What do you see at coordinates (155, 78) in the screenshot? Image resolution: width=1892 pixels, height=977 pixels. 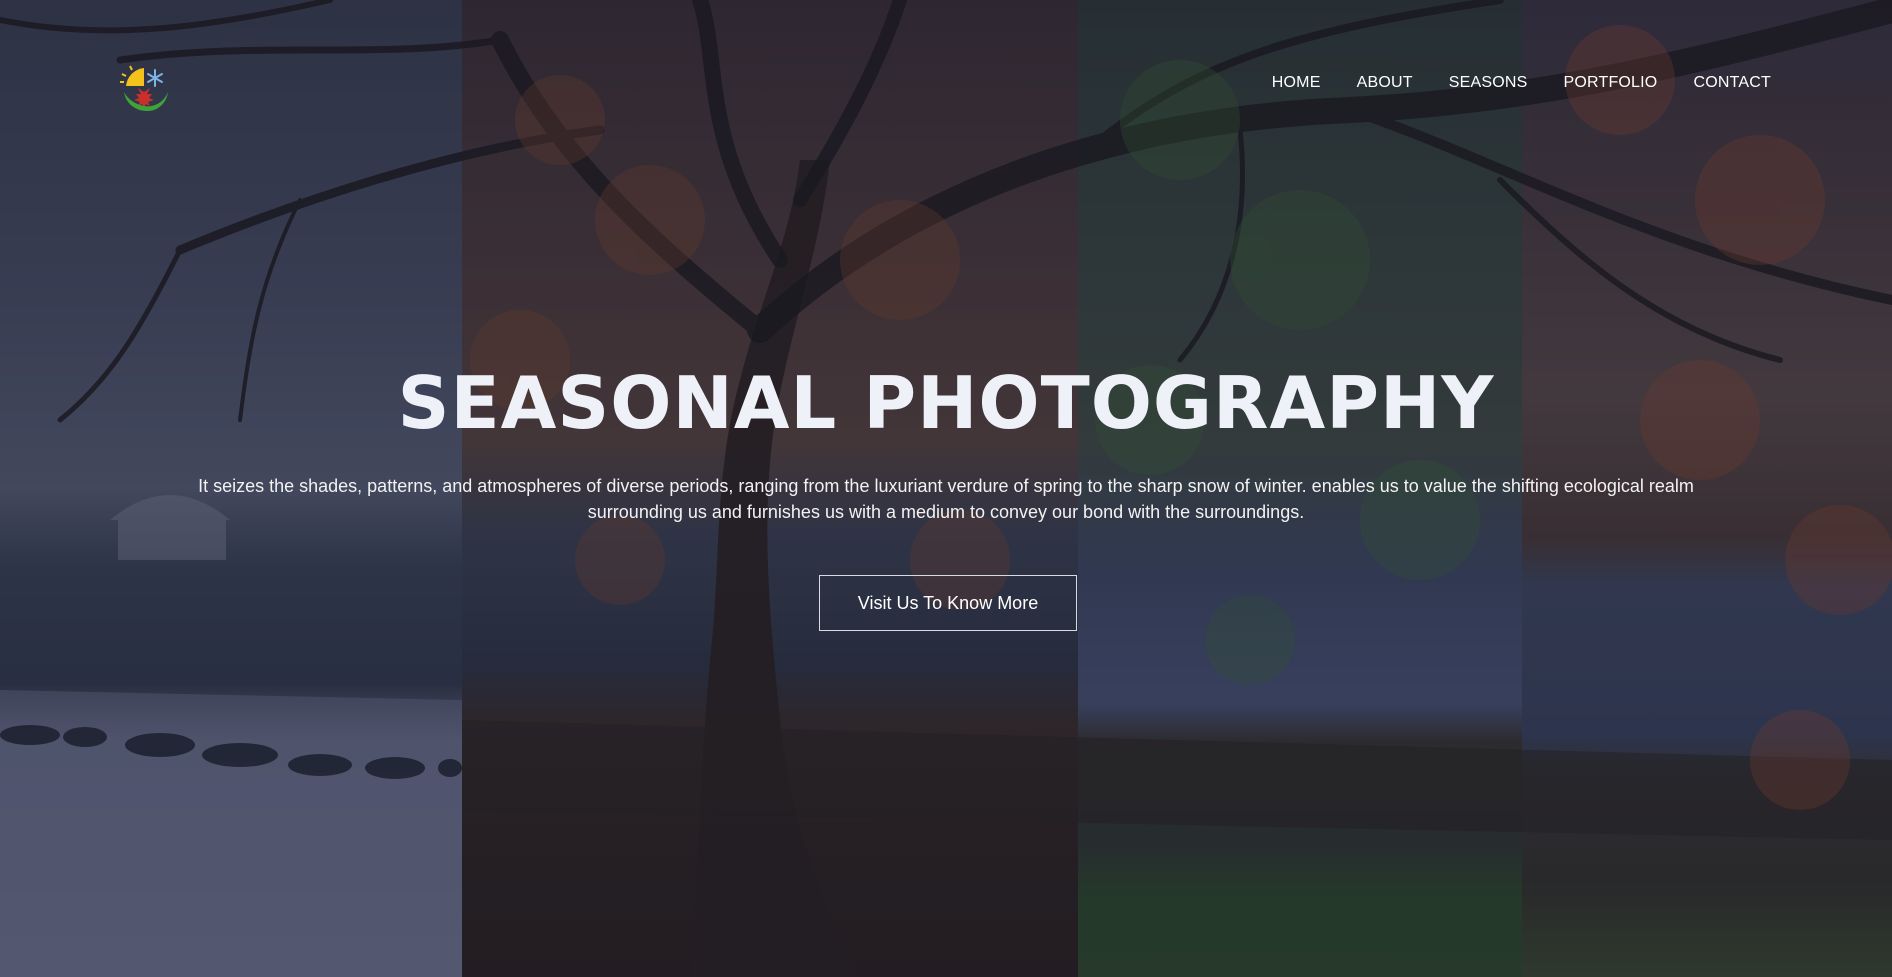 I see `snowflake-icon` at bounding box center [155, 78].